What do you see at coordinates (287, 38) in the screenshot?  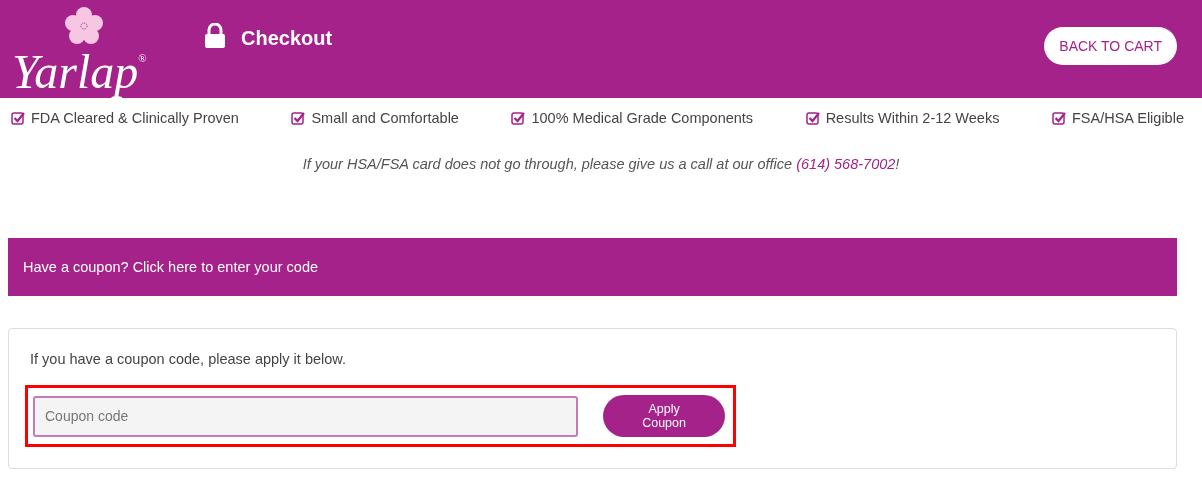 I see `page-title: Checkout` at bounding box center [287, 38].